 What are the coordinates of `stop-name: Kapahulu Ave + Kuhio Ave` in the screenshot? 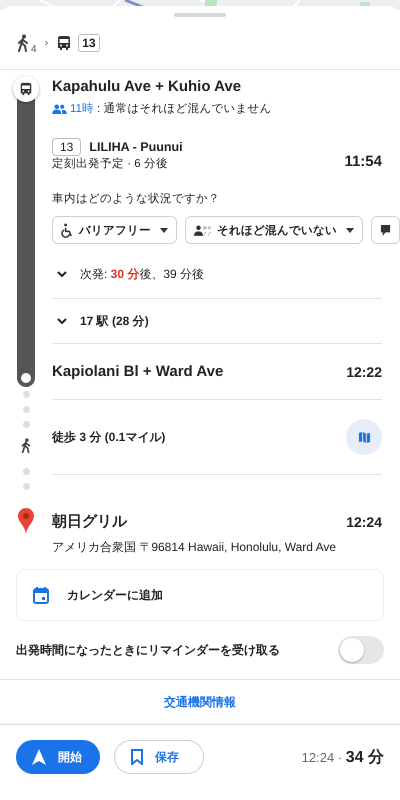 It's located at (147, 86).